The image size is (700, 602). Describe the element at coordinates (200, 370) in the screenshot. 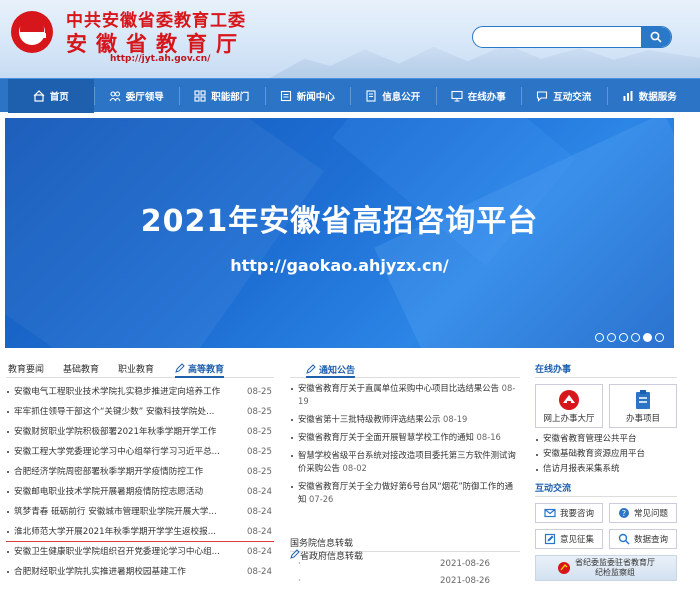

I see `tab-3: 高等教育` at that location.